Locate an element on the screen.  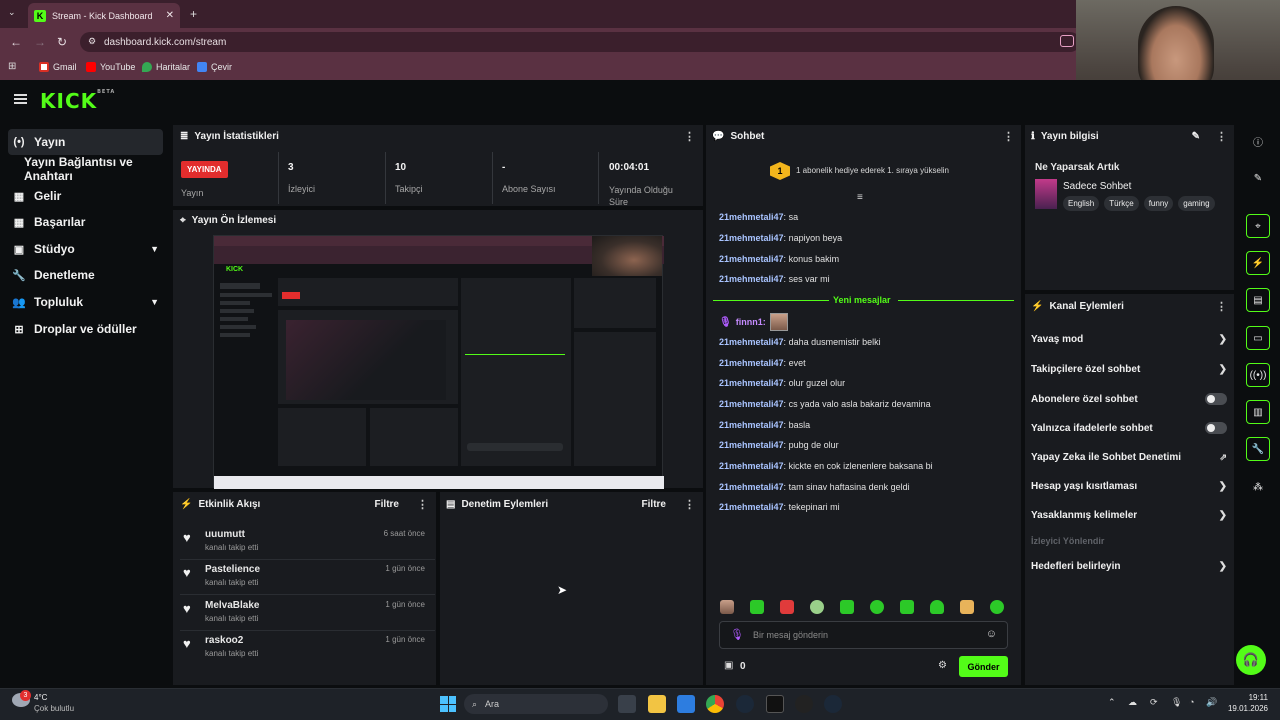
broadcast-icon: ((•)) is located at coordinates (1258, 375).